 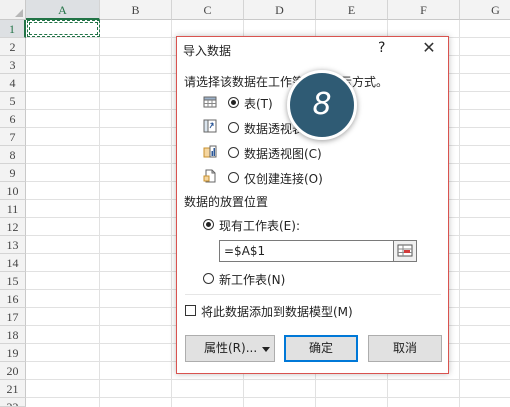 What do you see at coordinates (245, 251) in the screenshot?
I see `cell-reference-value: =$A$1` at bounding box center [245, 251].